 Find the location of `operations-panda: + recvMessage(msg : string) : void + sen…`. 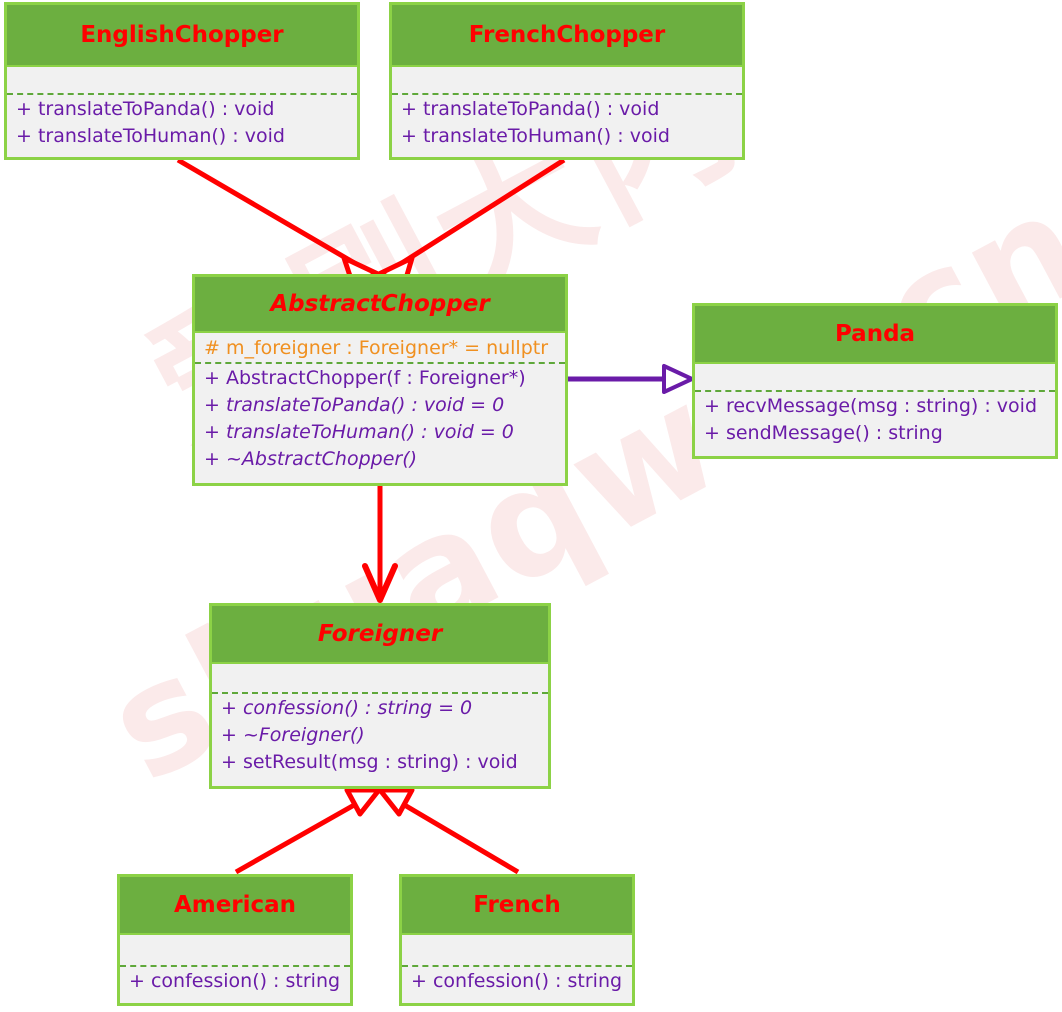

operations-panda: + recvMessage(msg : string) : void + sen… is located at coordinates (875, 421).